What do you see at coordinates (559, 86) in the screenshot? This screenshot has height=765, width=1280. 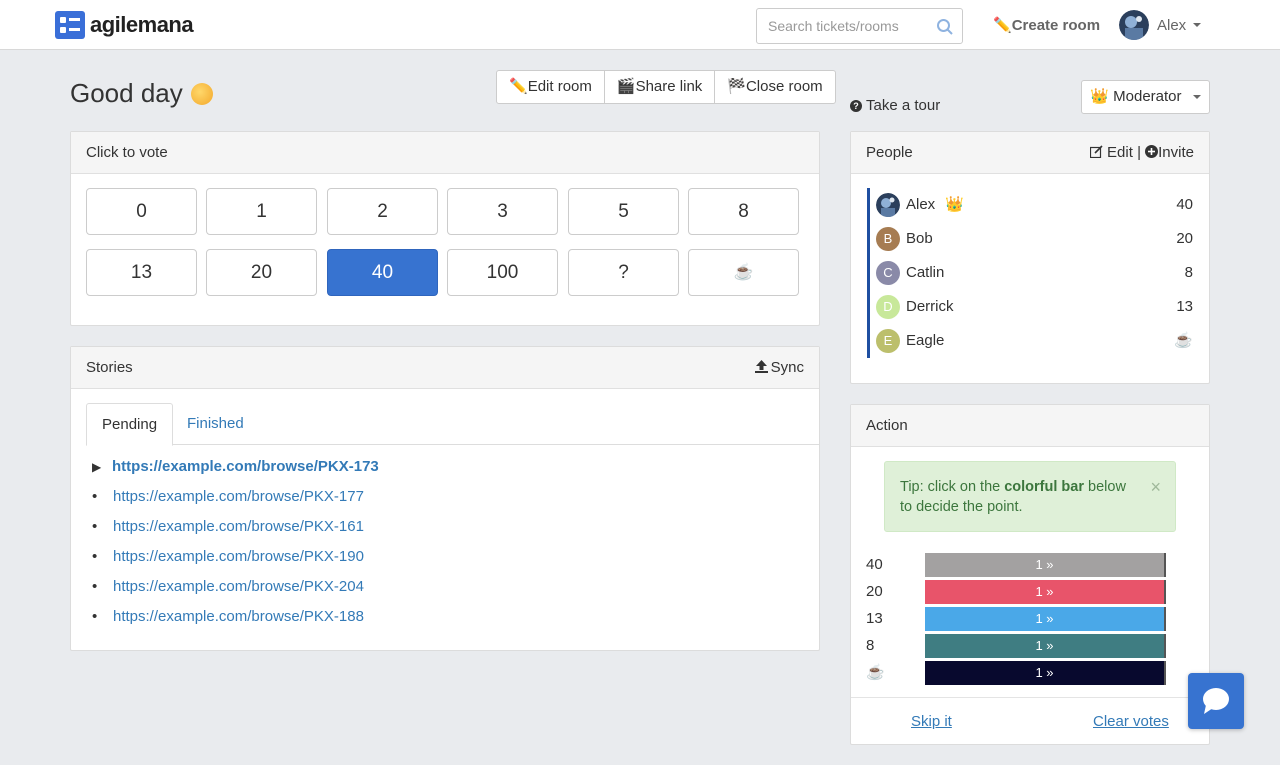 I see `edit-room-label: Edit room` at bounding box center [559, 86].